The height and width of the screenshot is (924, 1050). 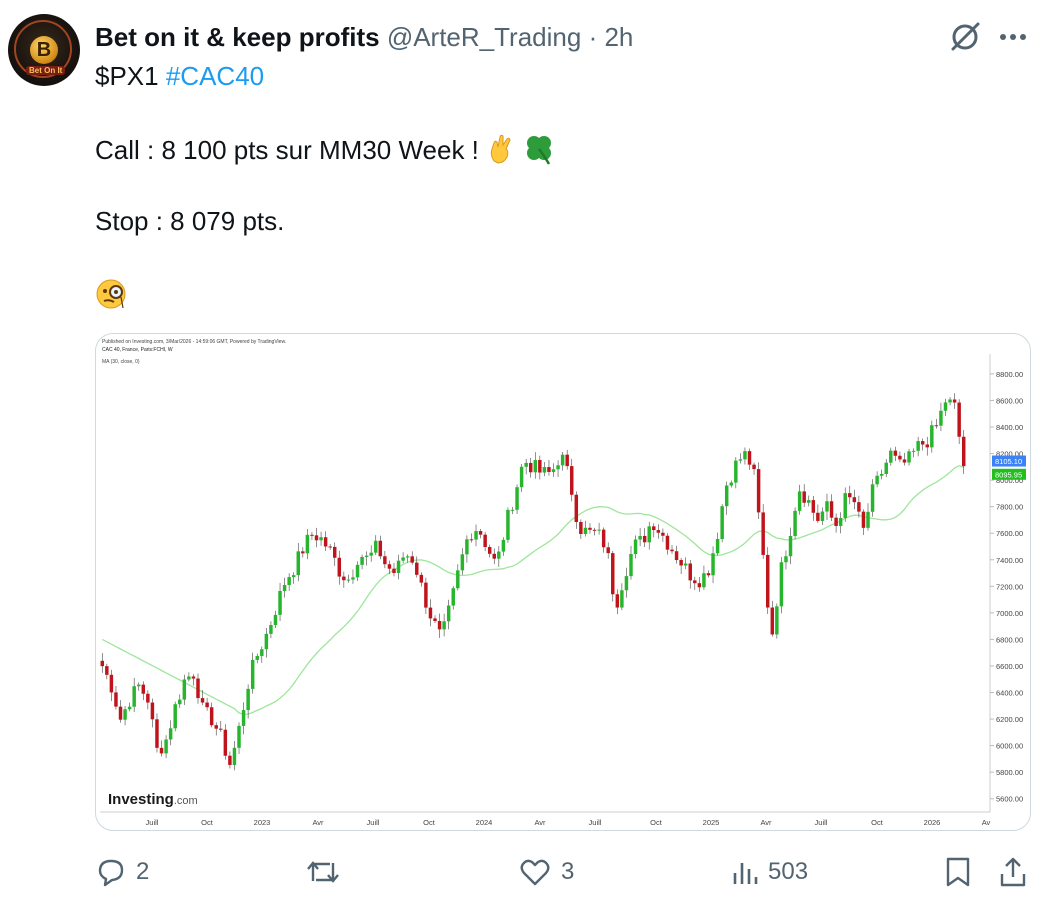 I want to click on bookmark-button, so click(x=958, y=872).